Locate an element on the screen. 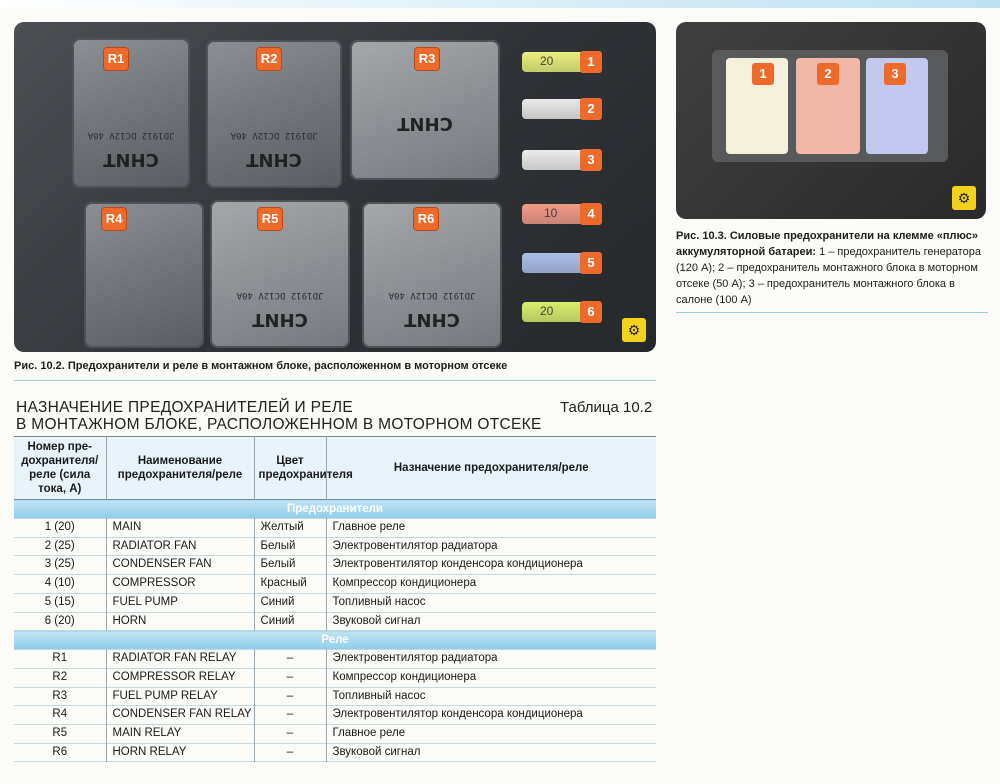 This screenshot has width=1000, height=784. relay-tag: R5 is located at coordinates (270, 219).